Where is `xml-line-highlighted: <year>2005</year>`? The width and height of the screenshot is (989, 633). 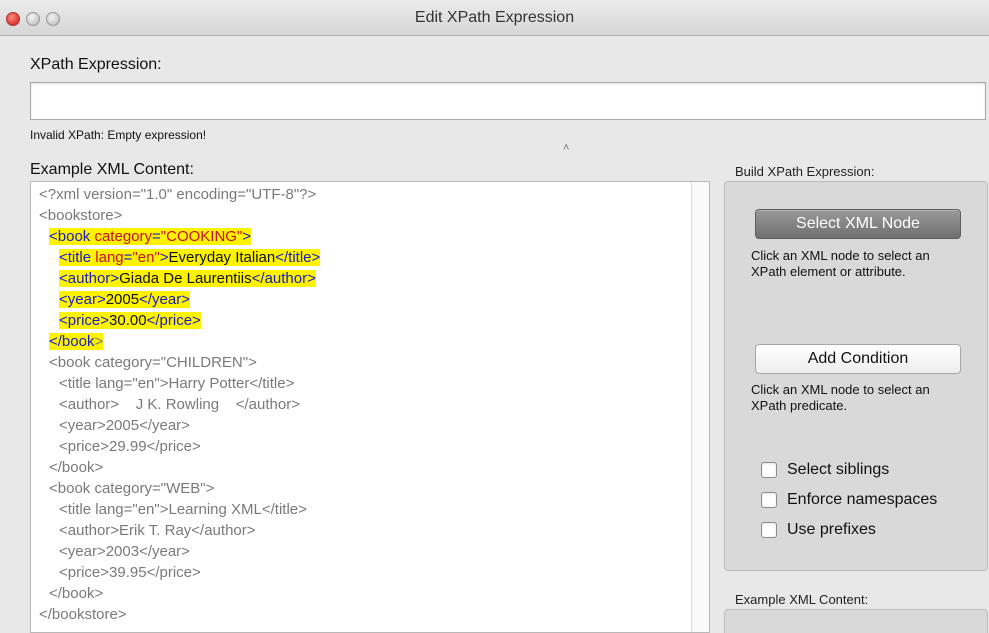
xml-line-highlighted: <year>2005</year> is located at coordinates (124, 299).